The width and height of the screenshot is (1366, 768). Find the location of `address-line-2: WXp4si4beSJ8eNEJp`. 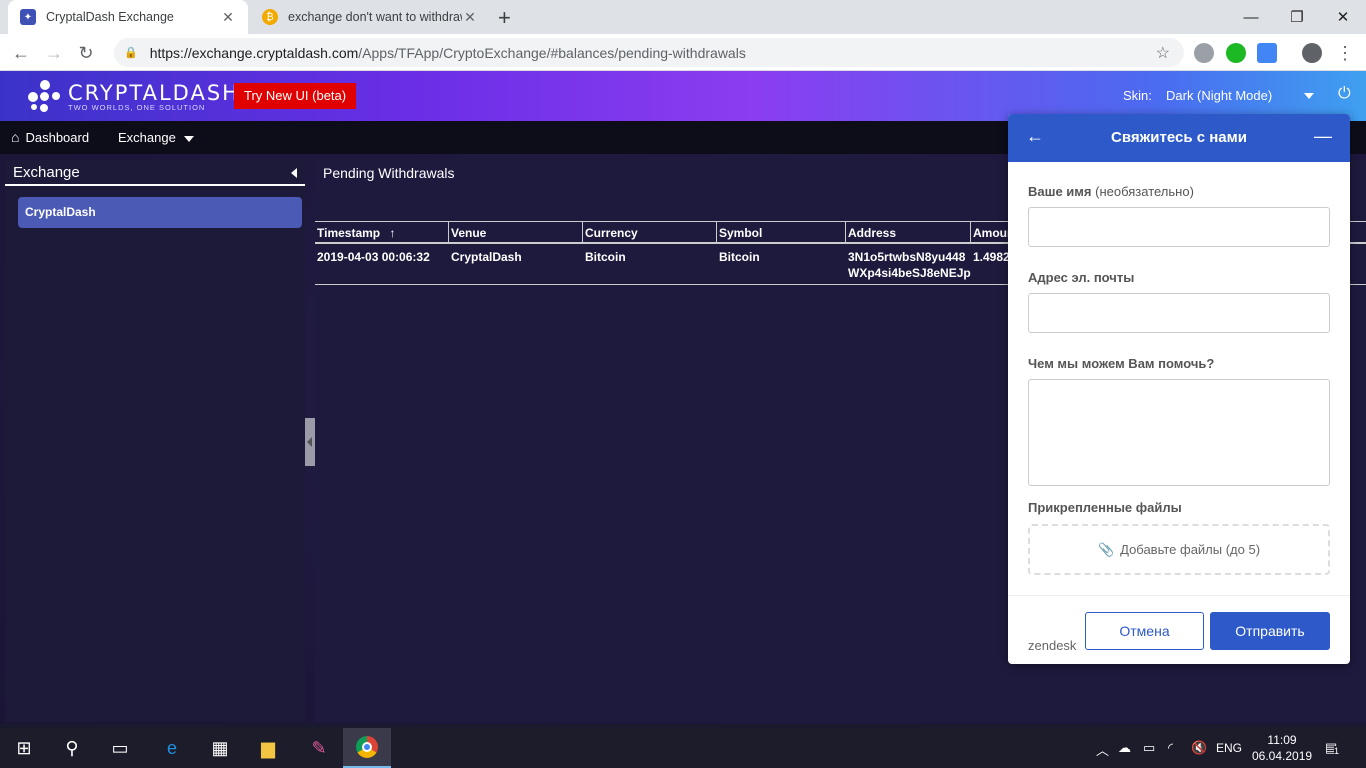

address-line-2: WXp4si4beSJ8eNEJp is located at coordinates (909, 273).